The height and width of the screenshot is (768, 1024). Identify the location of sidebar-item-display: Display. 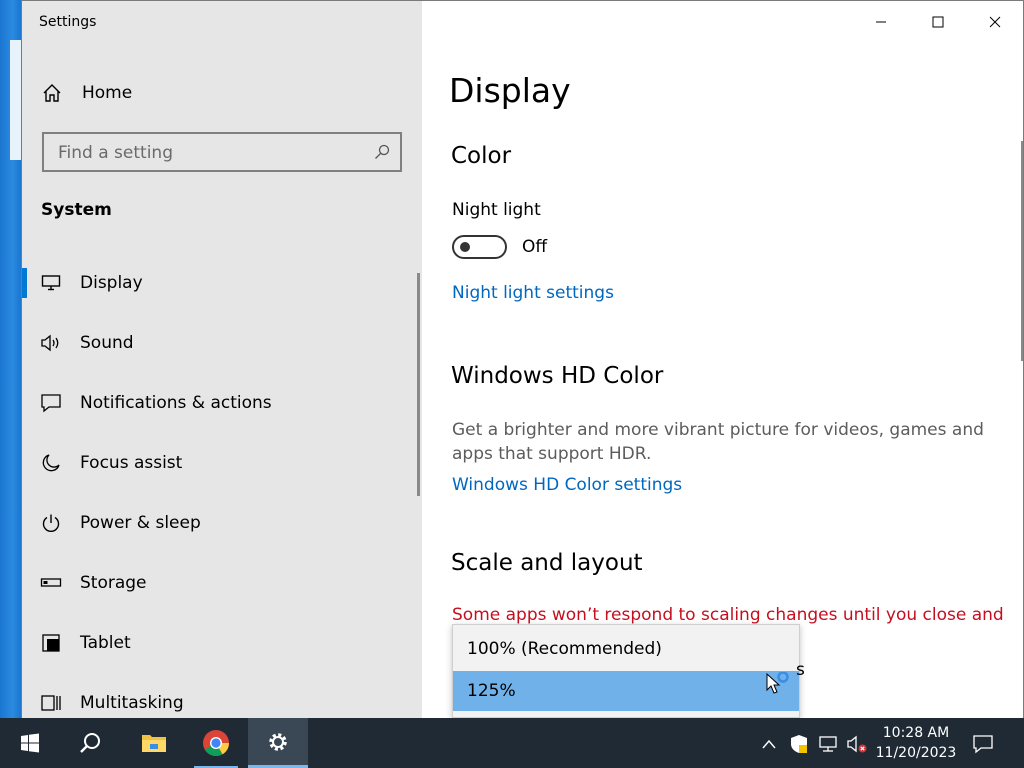
(222, 283).